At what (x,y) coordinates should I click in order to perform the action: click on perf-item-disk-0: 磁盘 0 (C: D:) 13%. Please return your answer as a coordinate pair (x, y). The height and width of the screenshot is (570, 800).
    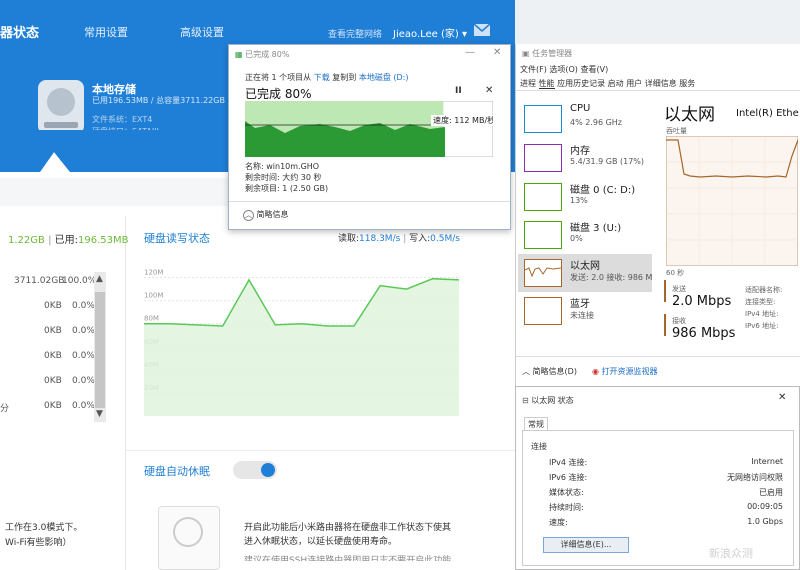
    Looking at the image, I should click on (583, 197).